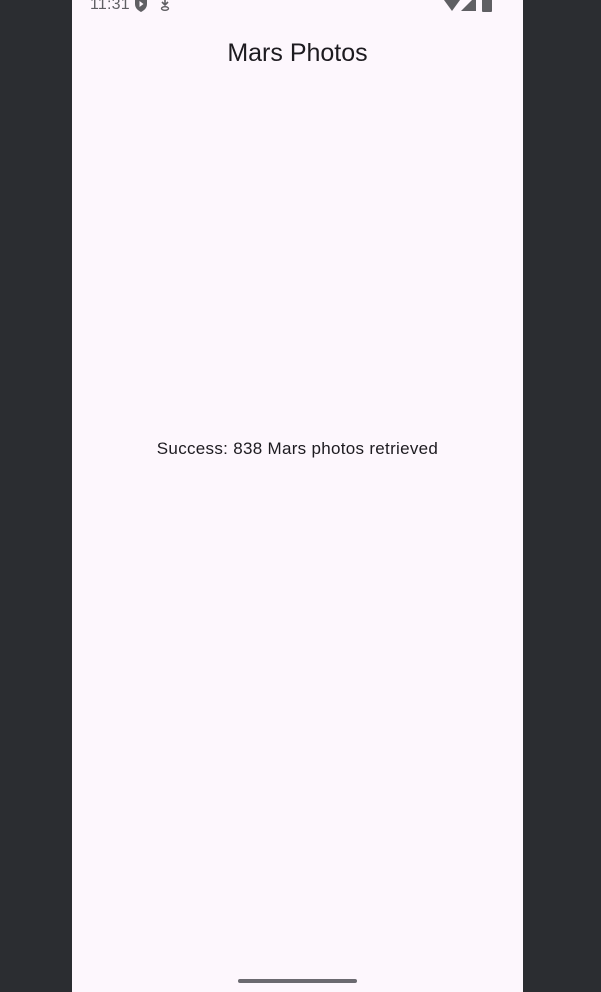 This screenshot has height=992, width=601. I want to click on top-app-bar: Mars Photos, so click(297, 53).